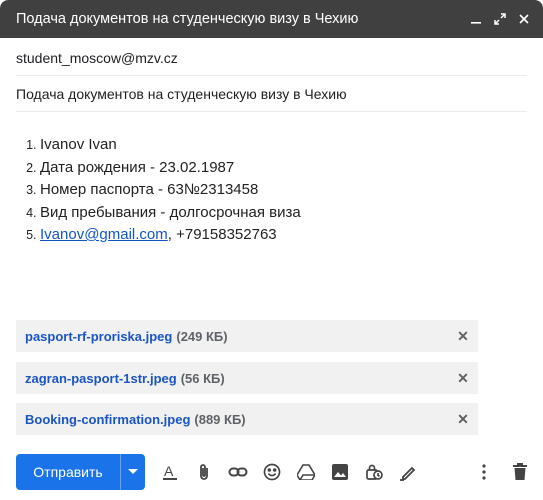  What do you see at coordinates (98, 336) in the screenshot?
I see `attachment-name: pasport-rf-proriska.jpeg` at bounding box center [98, 336].